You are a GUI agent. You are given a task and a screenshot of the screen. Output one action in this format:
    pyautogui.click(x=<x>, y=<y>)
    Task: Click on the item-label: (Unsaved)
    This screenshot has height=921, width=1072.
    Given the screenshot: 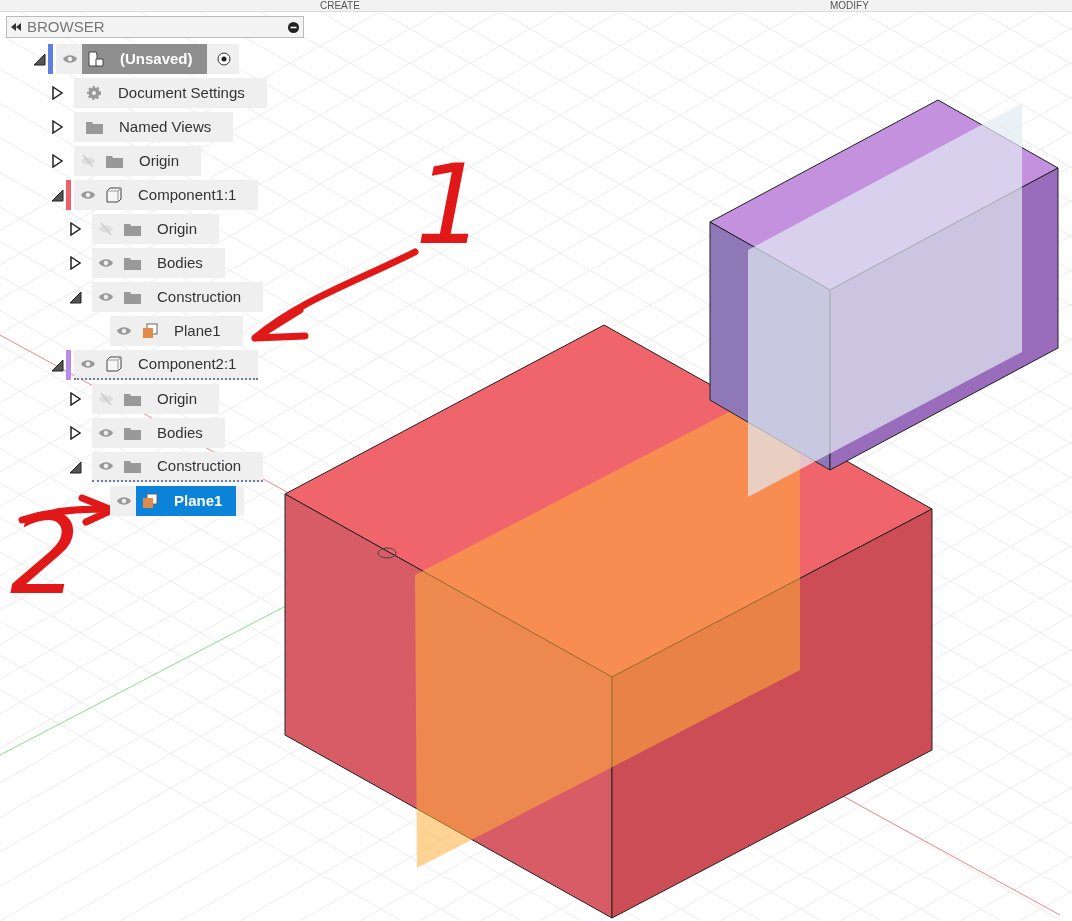 What is the action you would take?
    pyautogui.click(x=156, y=58)
    